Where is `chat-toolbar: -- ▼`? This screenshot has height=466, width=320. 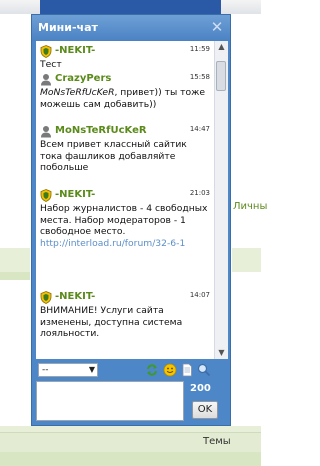 chat-toolbar: -- ▼ is located at coordinates (132, 370).